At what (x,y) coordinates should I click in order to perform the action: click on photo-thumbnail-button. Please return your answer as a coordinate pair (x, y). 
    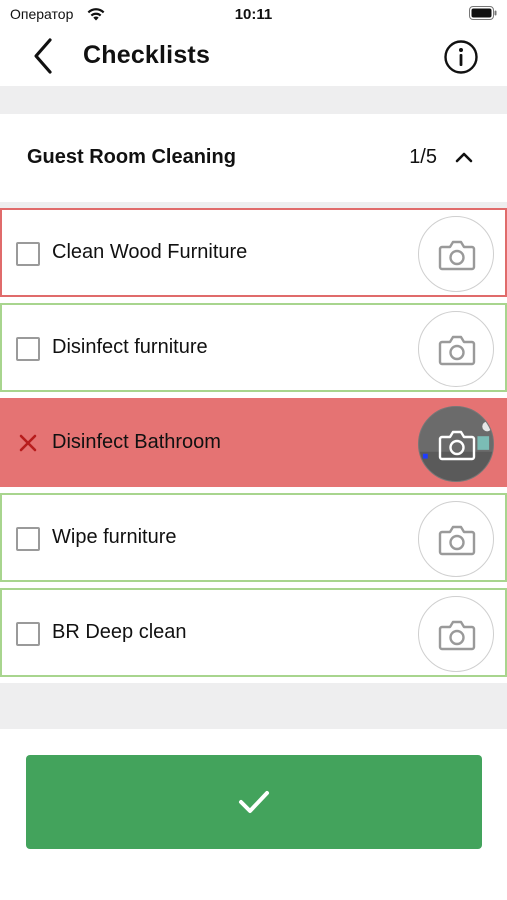
    Looking at the image, I should click on (456, 444).